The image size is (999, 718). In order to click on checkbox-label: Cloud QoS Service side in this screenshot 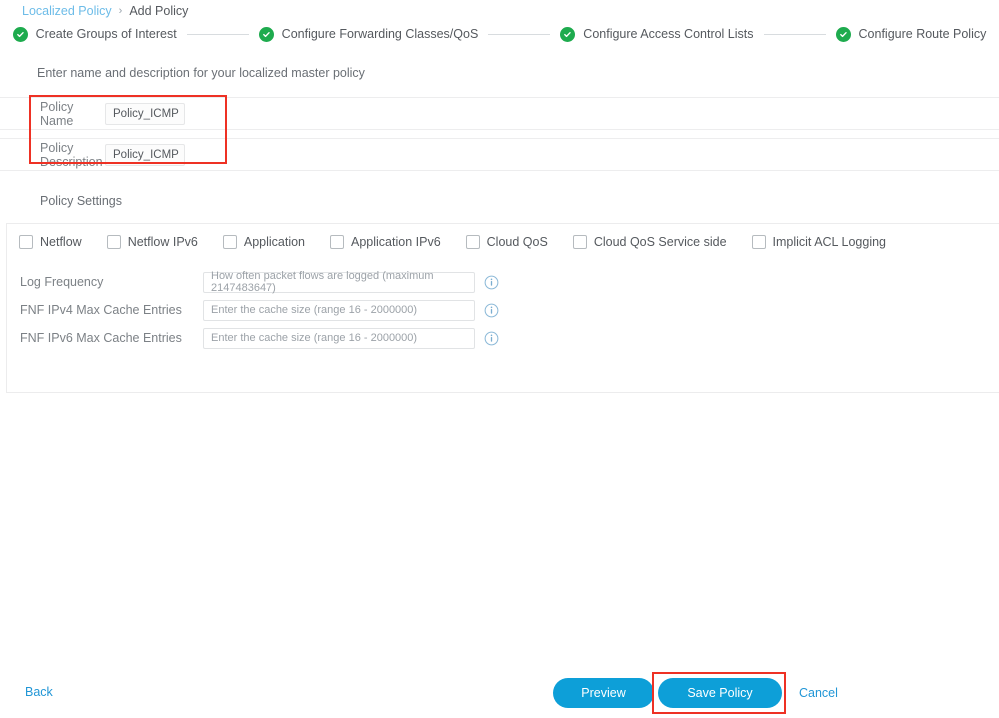, I will do `click(660, 242)`.